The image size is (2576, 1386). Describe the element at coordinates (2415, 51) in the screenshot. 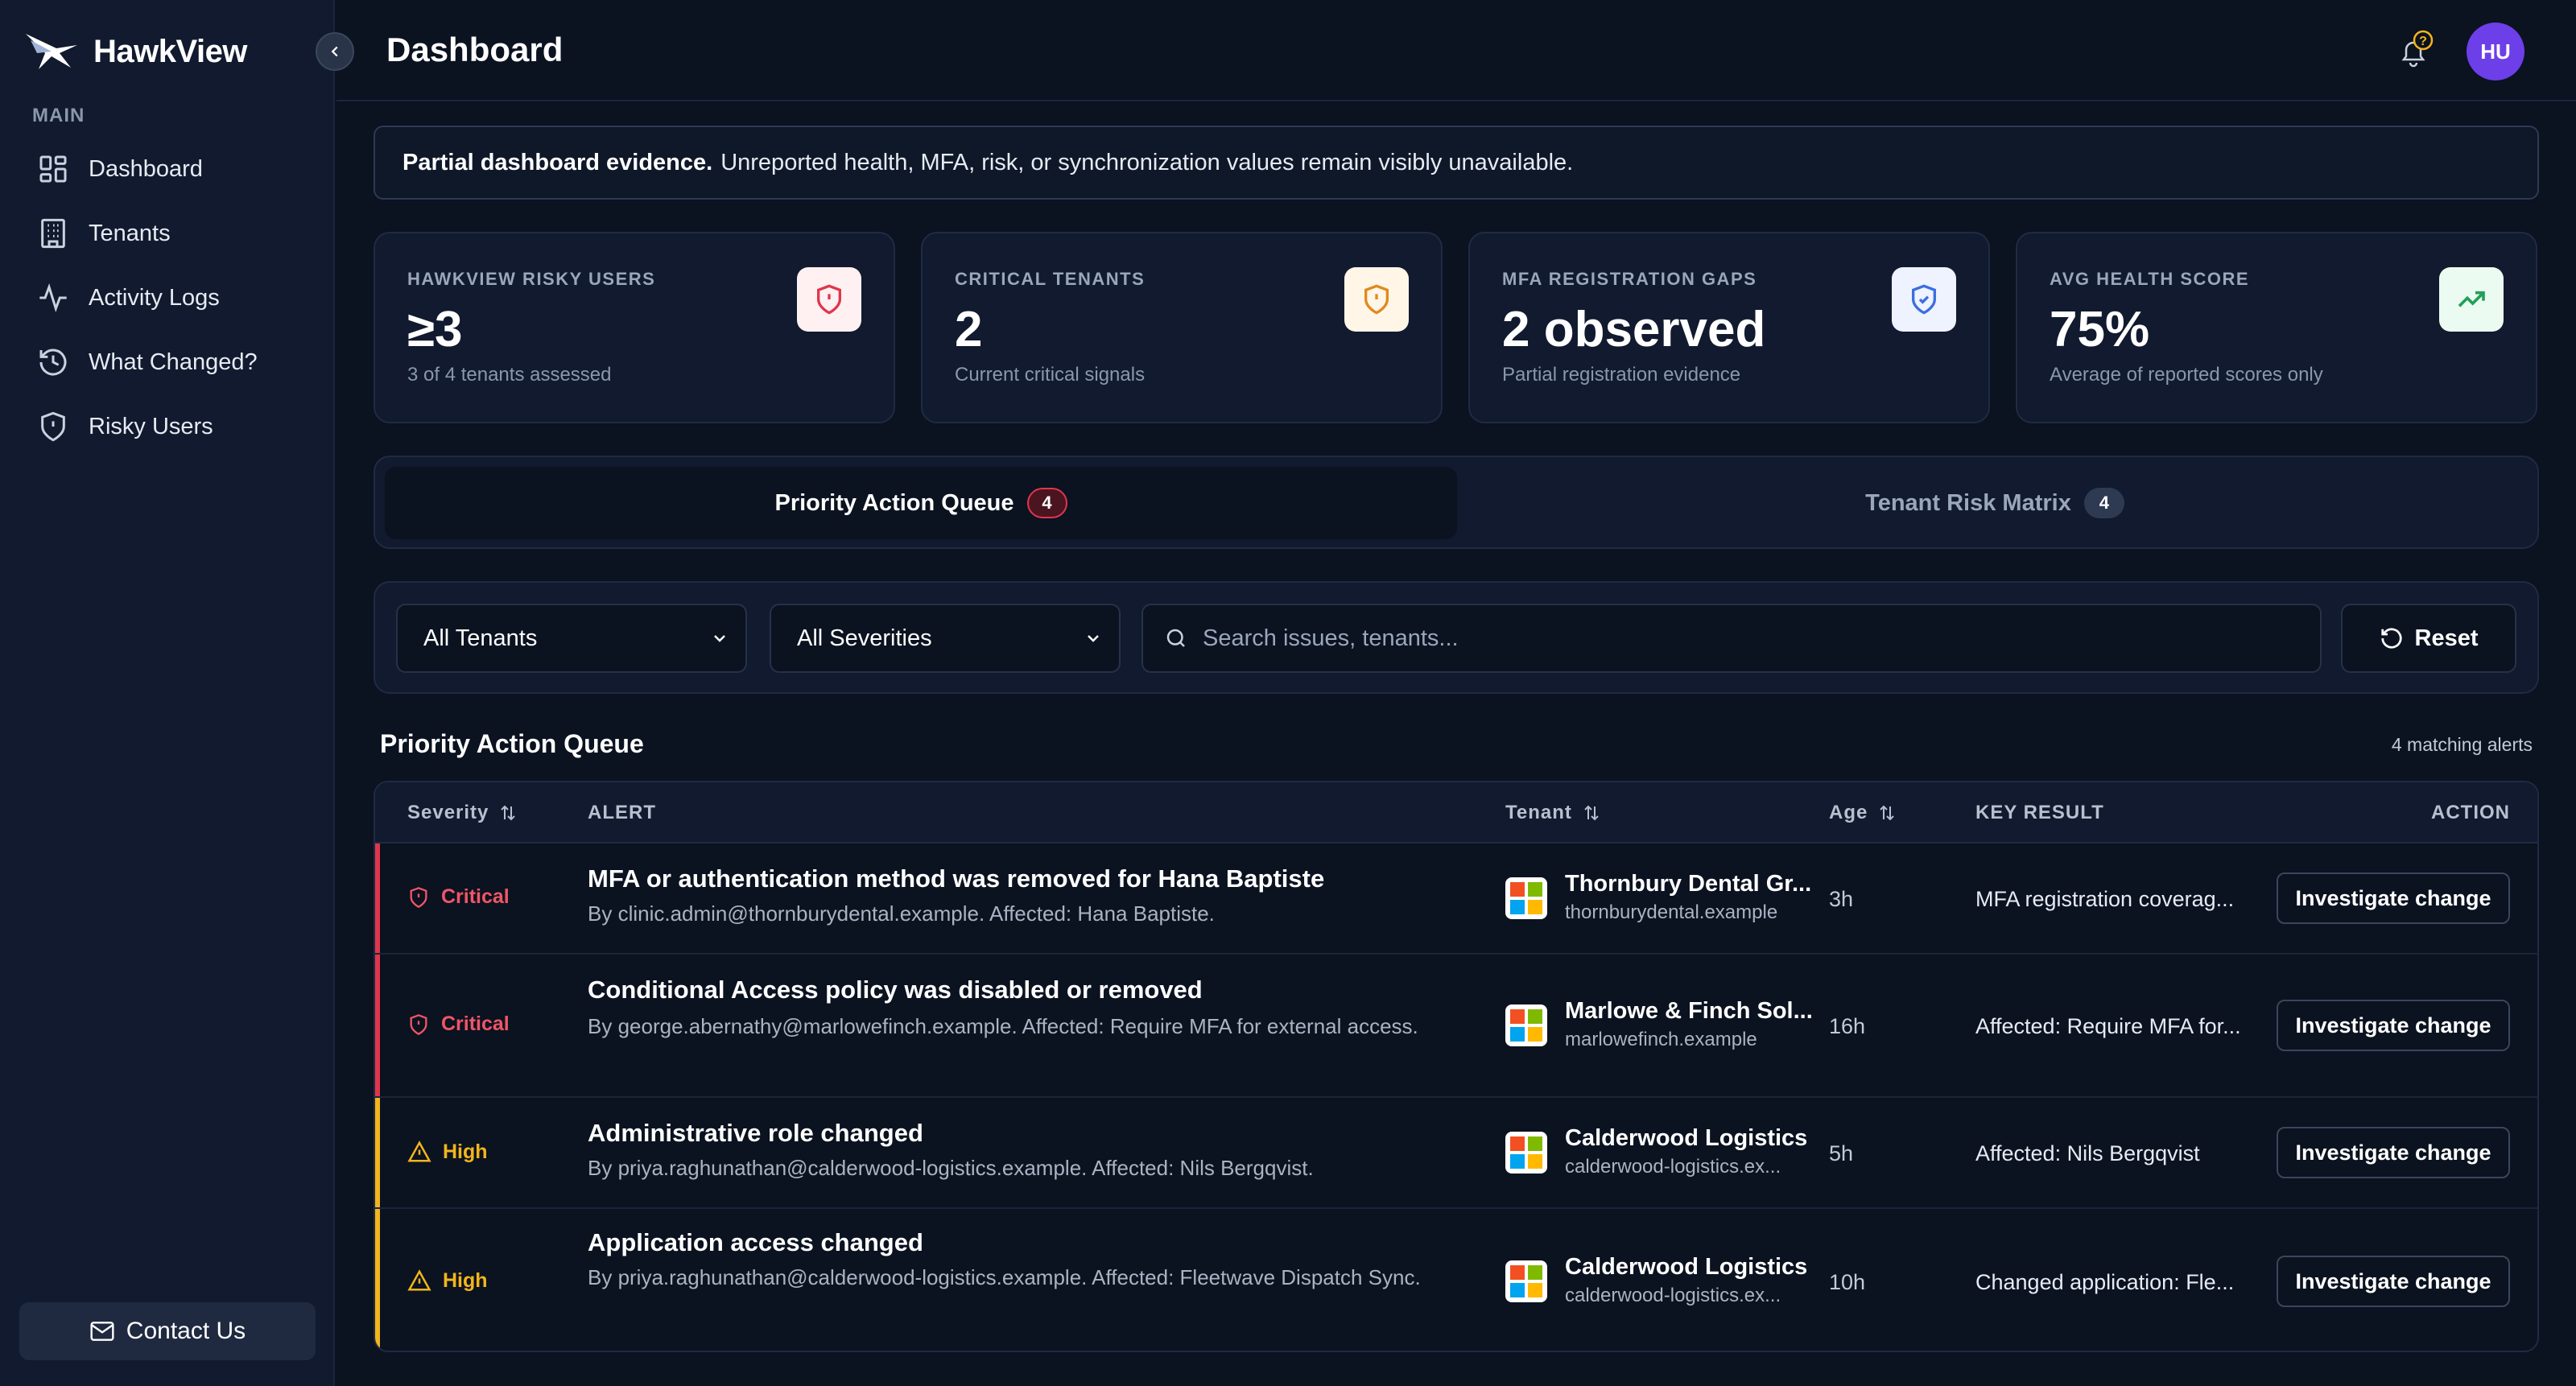

I see `notification-bell-icon: ?` at that location.